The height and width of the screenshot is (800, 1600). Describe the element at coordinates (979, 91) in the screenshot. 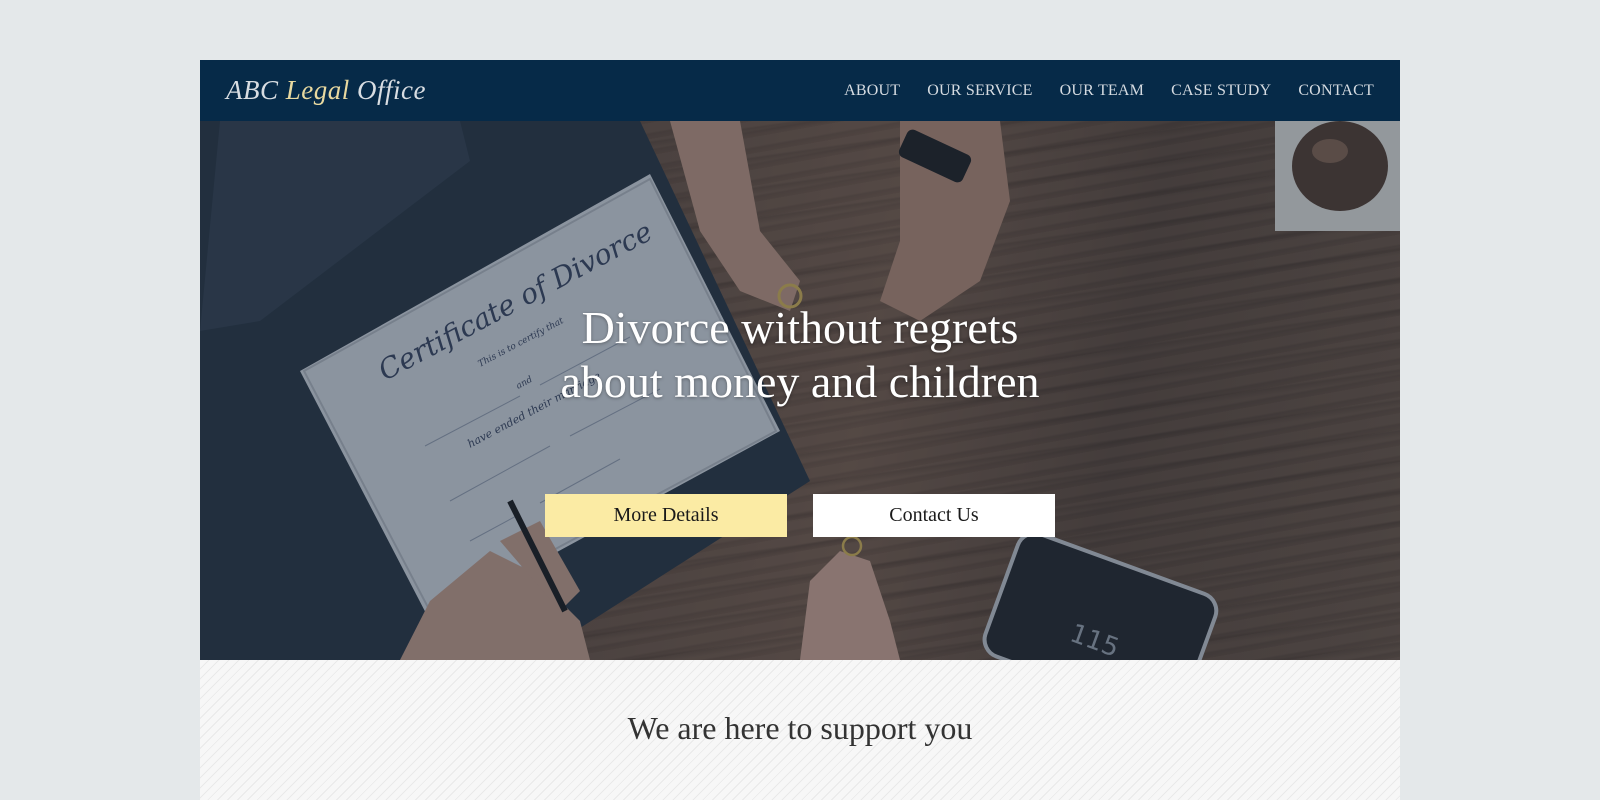

I see `nav-link-our-service: OUR SERVICE` at that location.